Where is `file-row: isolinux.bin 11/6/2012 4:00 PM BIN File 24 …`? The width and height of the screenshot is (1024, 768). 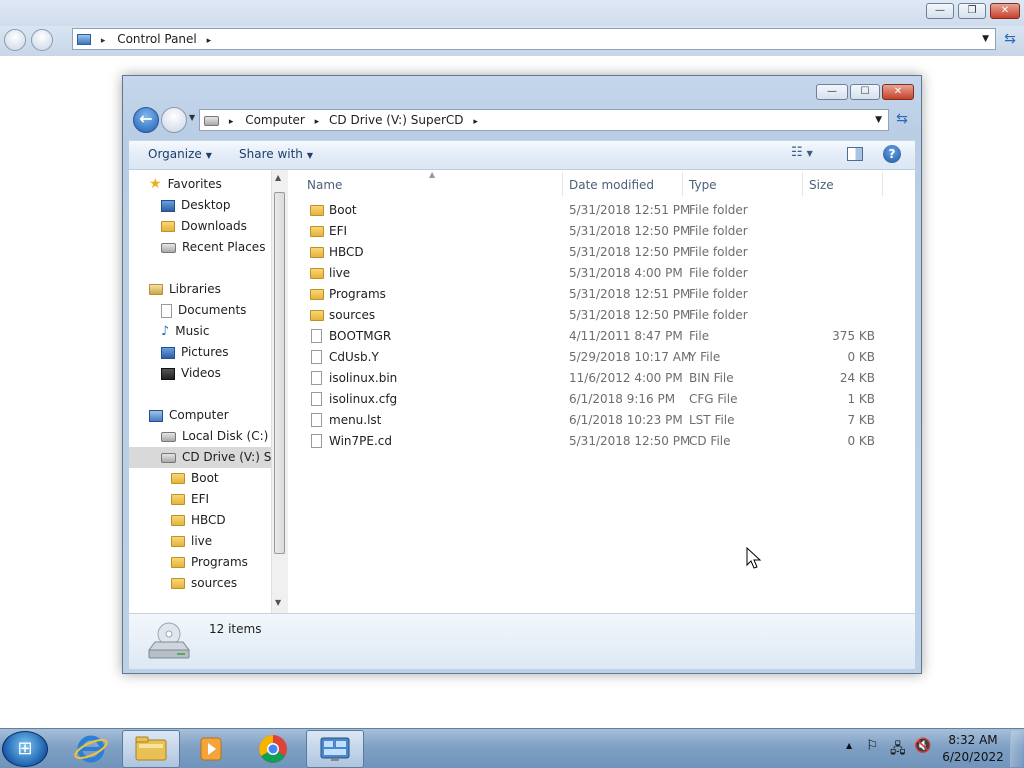
file-row: isolinux.bin 11/6/2012 4:00 PM BIN File 24 … is located at coordinates (589, 378).